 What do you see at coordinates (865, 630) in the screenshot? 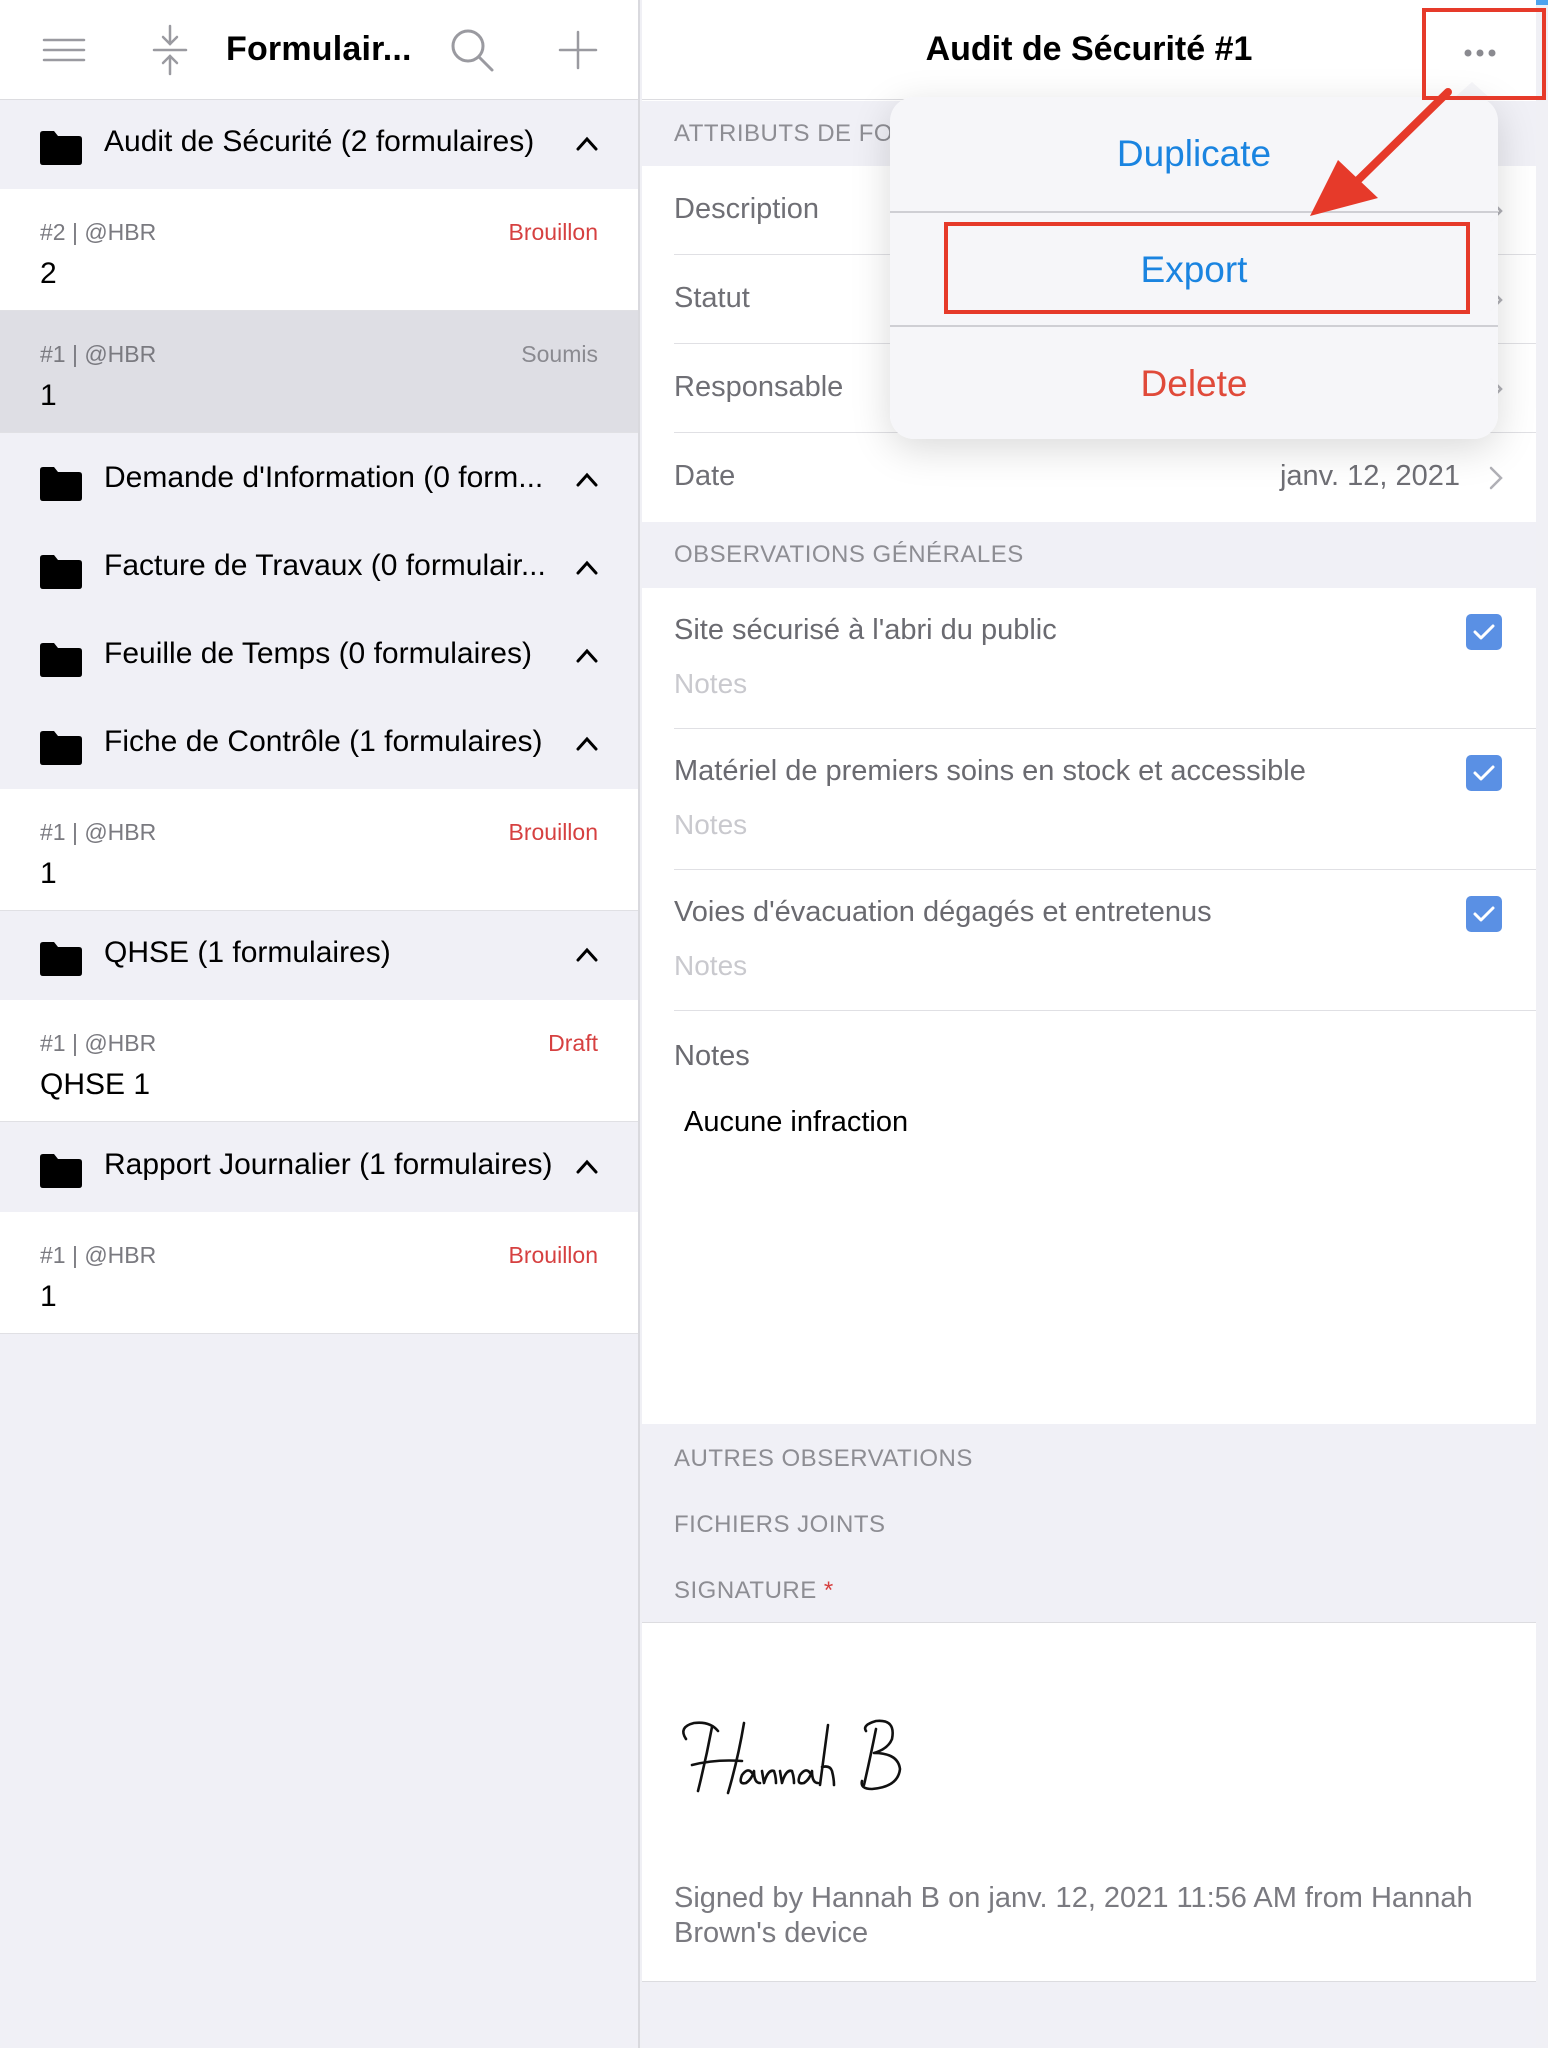
I see `checklist-label: Site sécurisé à l'abri du public` at bounding box center [865, 630].